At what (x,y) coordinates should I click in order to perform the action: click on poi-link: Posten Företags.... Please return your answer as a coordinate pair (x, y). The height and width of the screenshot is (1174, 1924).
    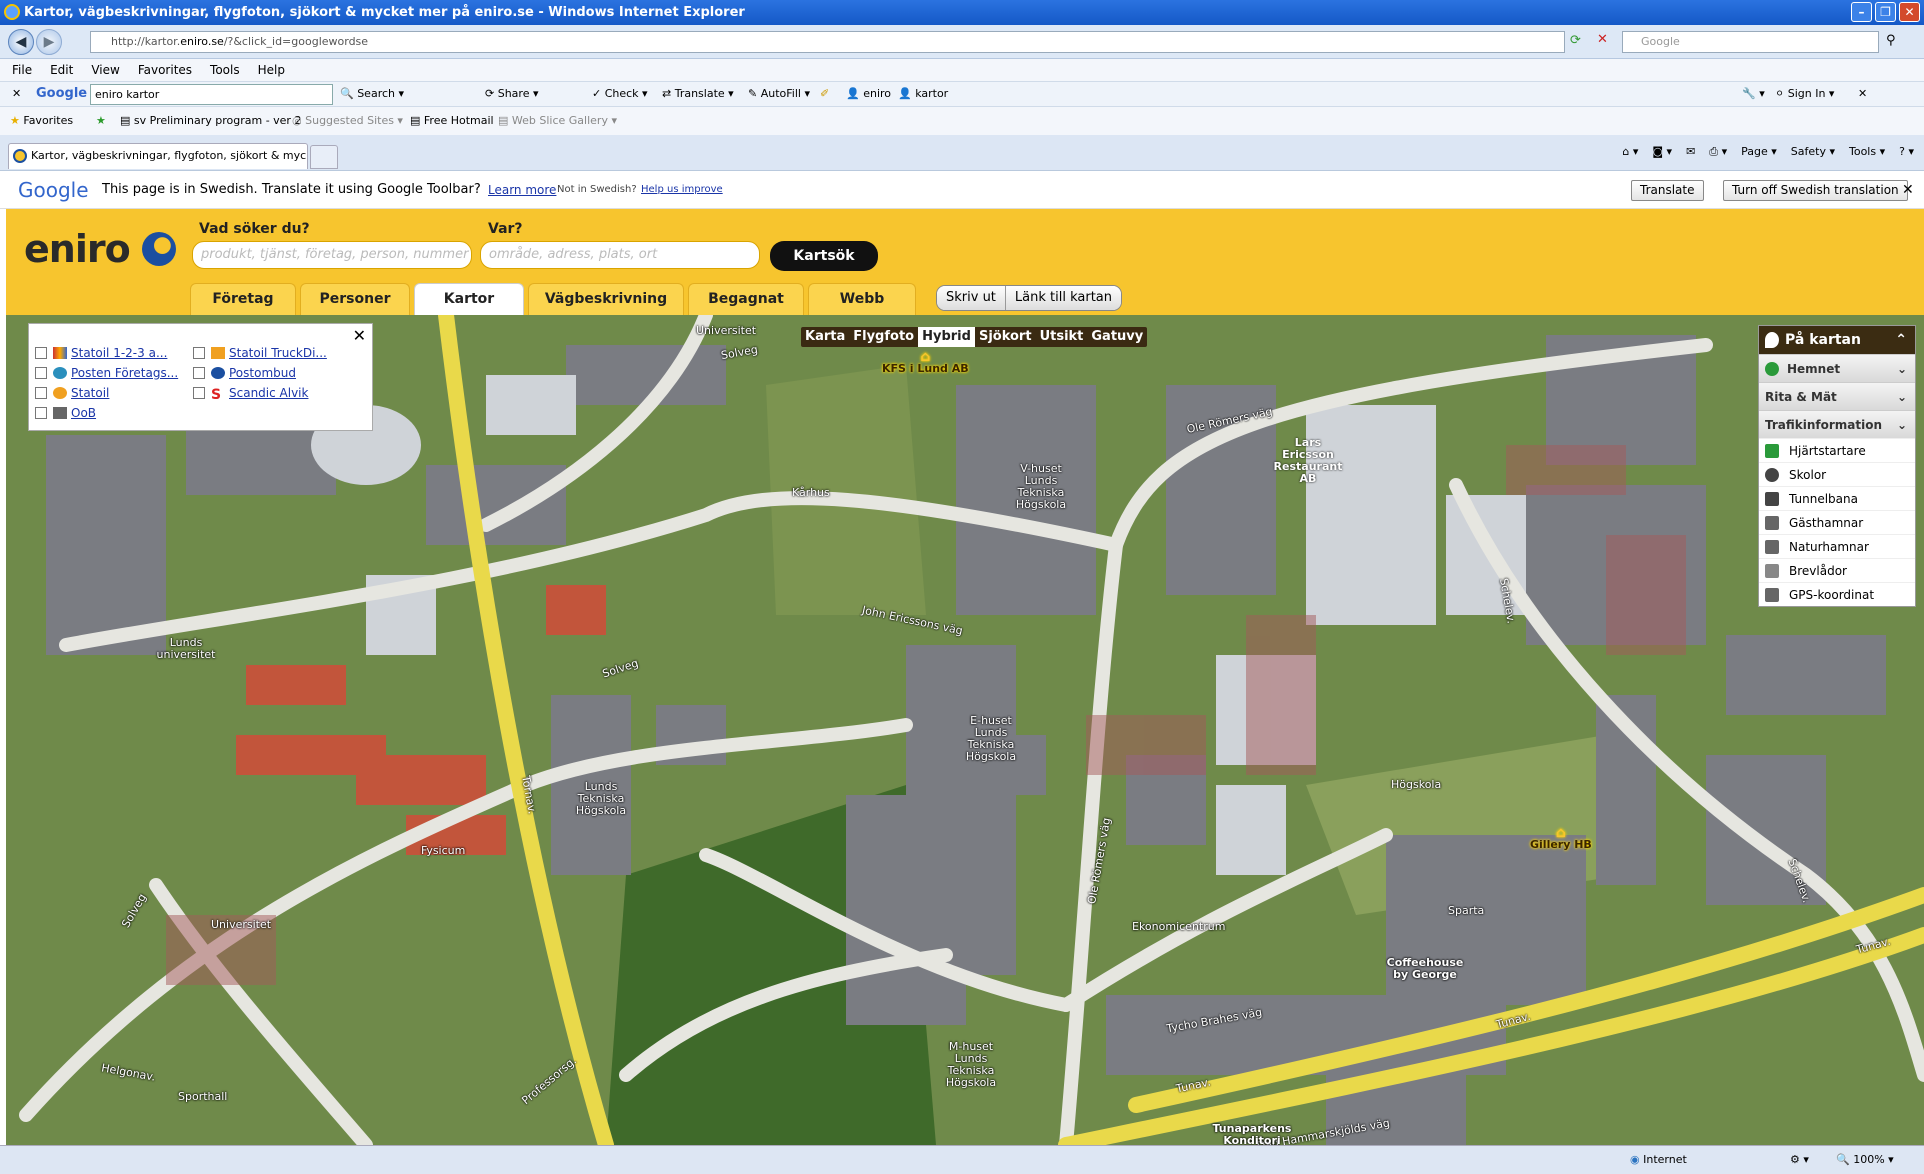
    Looking at the image, I should click on (124, 373).